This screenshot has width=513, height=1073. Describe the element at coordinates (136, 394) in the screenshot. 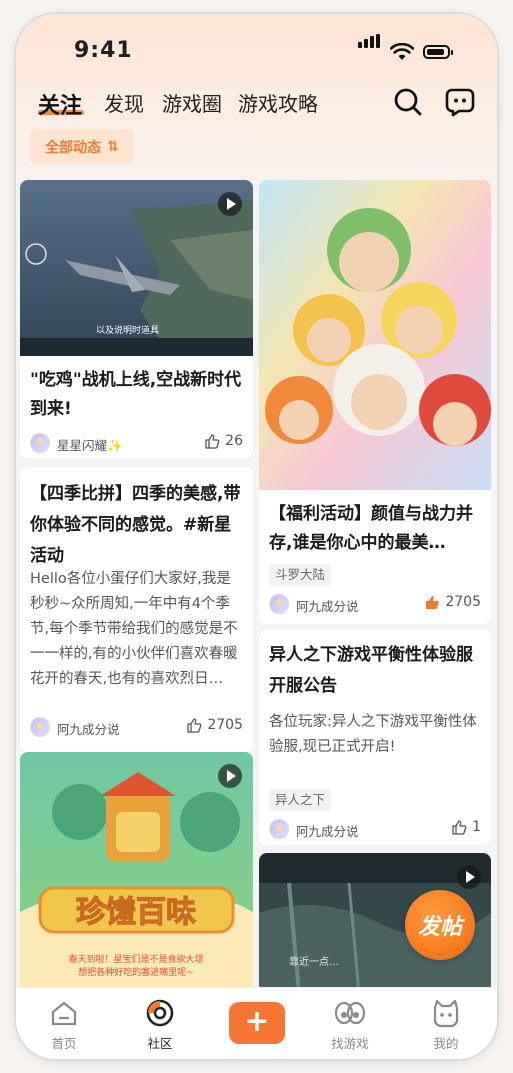

I see `card-title: "吃鸡"战机上线,空战新时代到来!` at that location.